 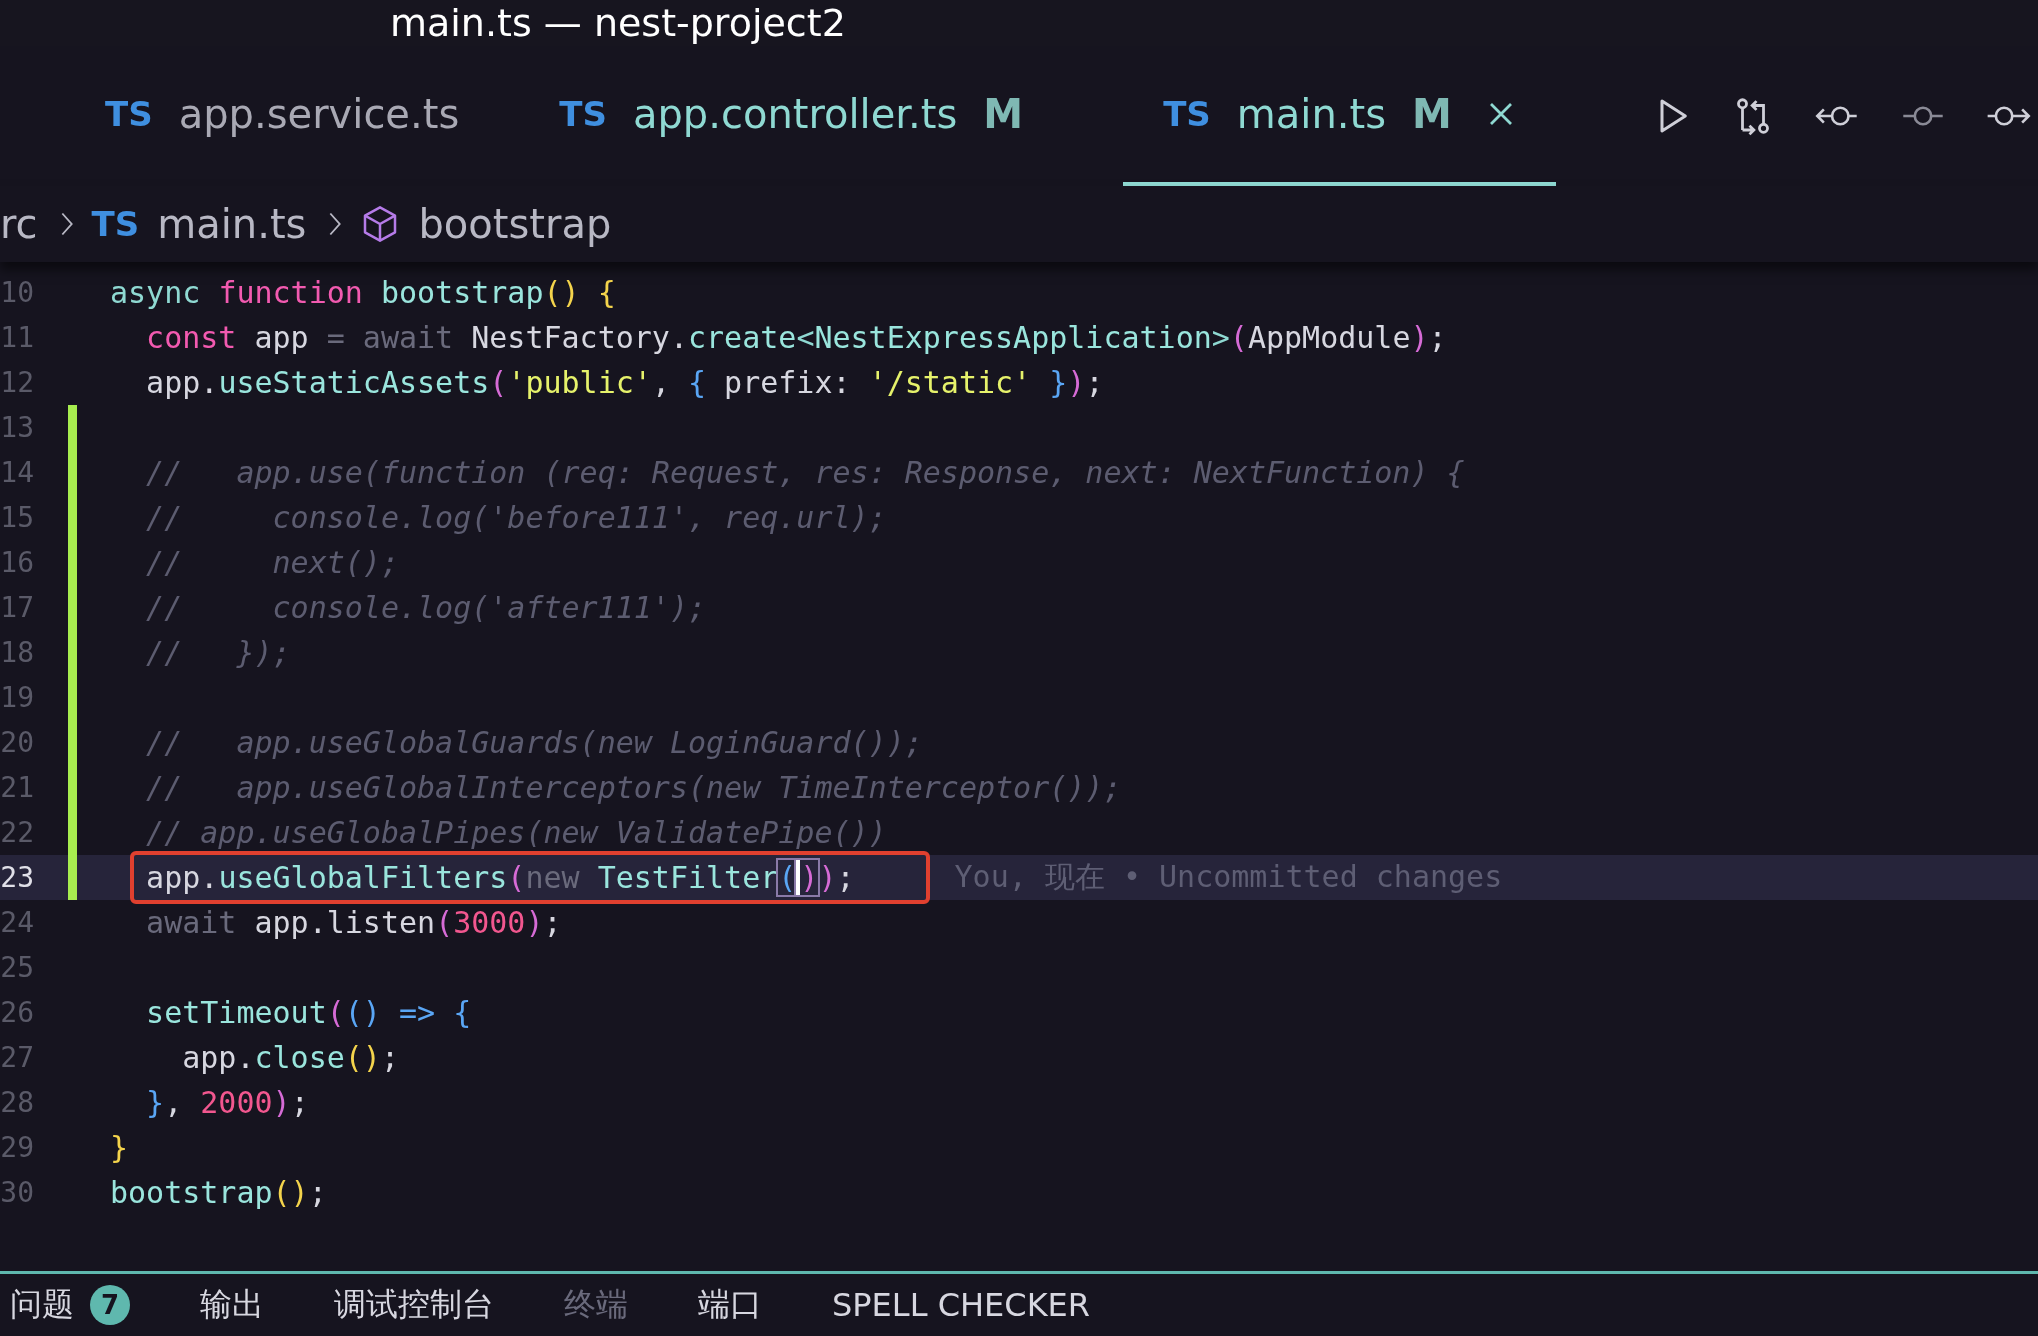 What do you see at coordinates (553, 877) in the screenshot?
I see `code-keyword: new` at bounding box center [553, 877].